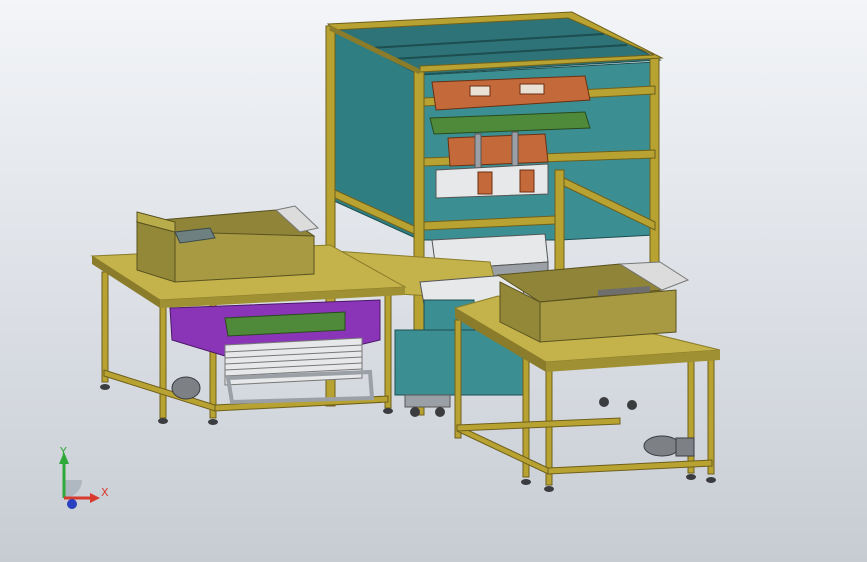 Image resolution: width=867 pixels, height=562 pixels. I want to click on z-axis-dot, so click(72, 504).